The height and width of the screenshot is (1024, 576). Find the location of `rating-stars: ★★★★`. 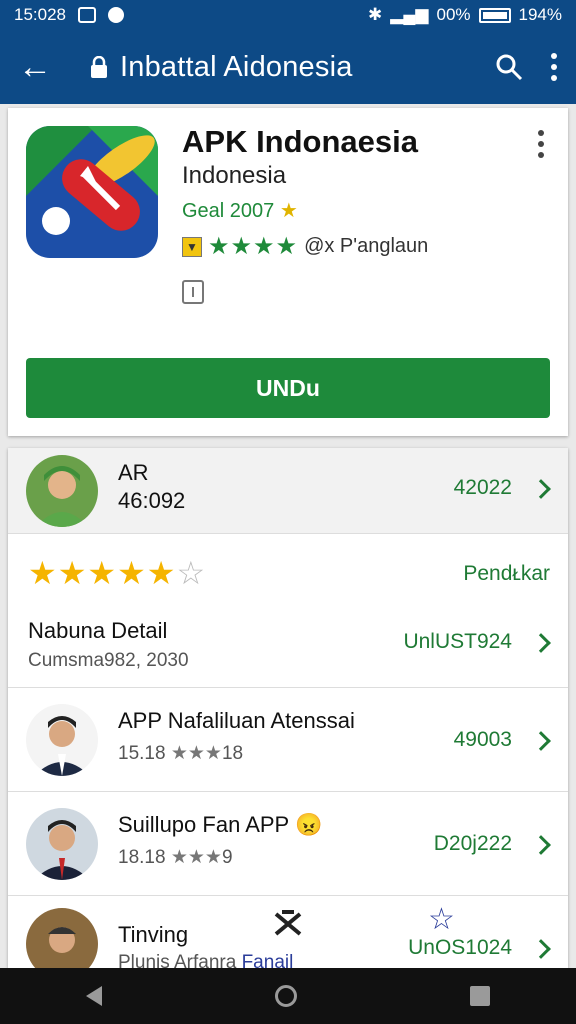

rating-stars: ★★★★ is located at coordinates (253, 246).